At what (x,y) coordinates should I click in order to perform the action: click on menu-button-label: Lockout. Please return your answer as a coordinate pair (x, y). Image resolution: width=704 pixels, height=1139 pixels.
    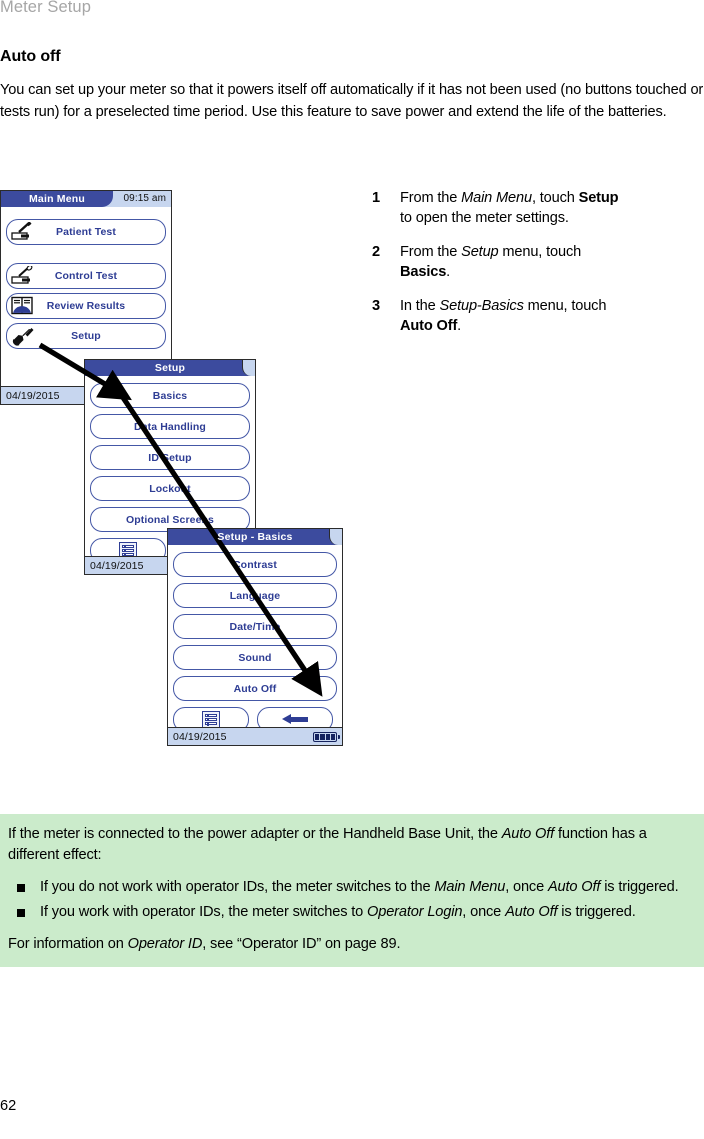
    Looking at the image, I should click on (170, 488).